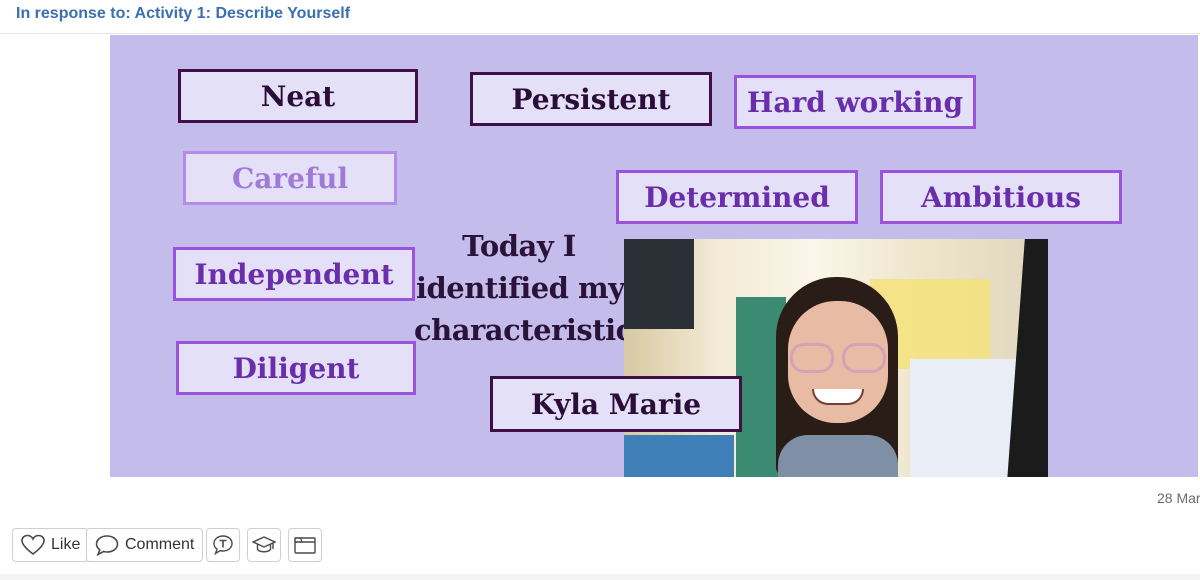 Image resolution: width=1200 pixels, height=580 pixels. Describe the element at coordinates (737, 197) in the screenshot. I see `word-determined: Determined` at that location.